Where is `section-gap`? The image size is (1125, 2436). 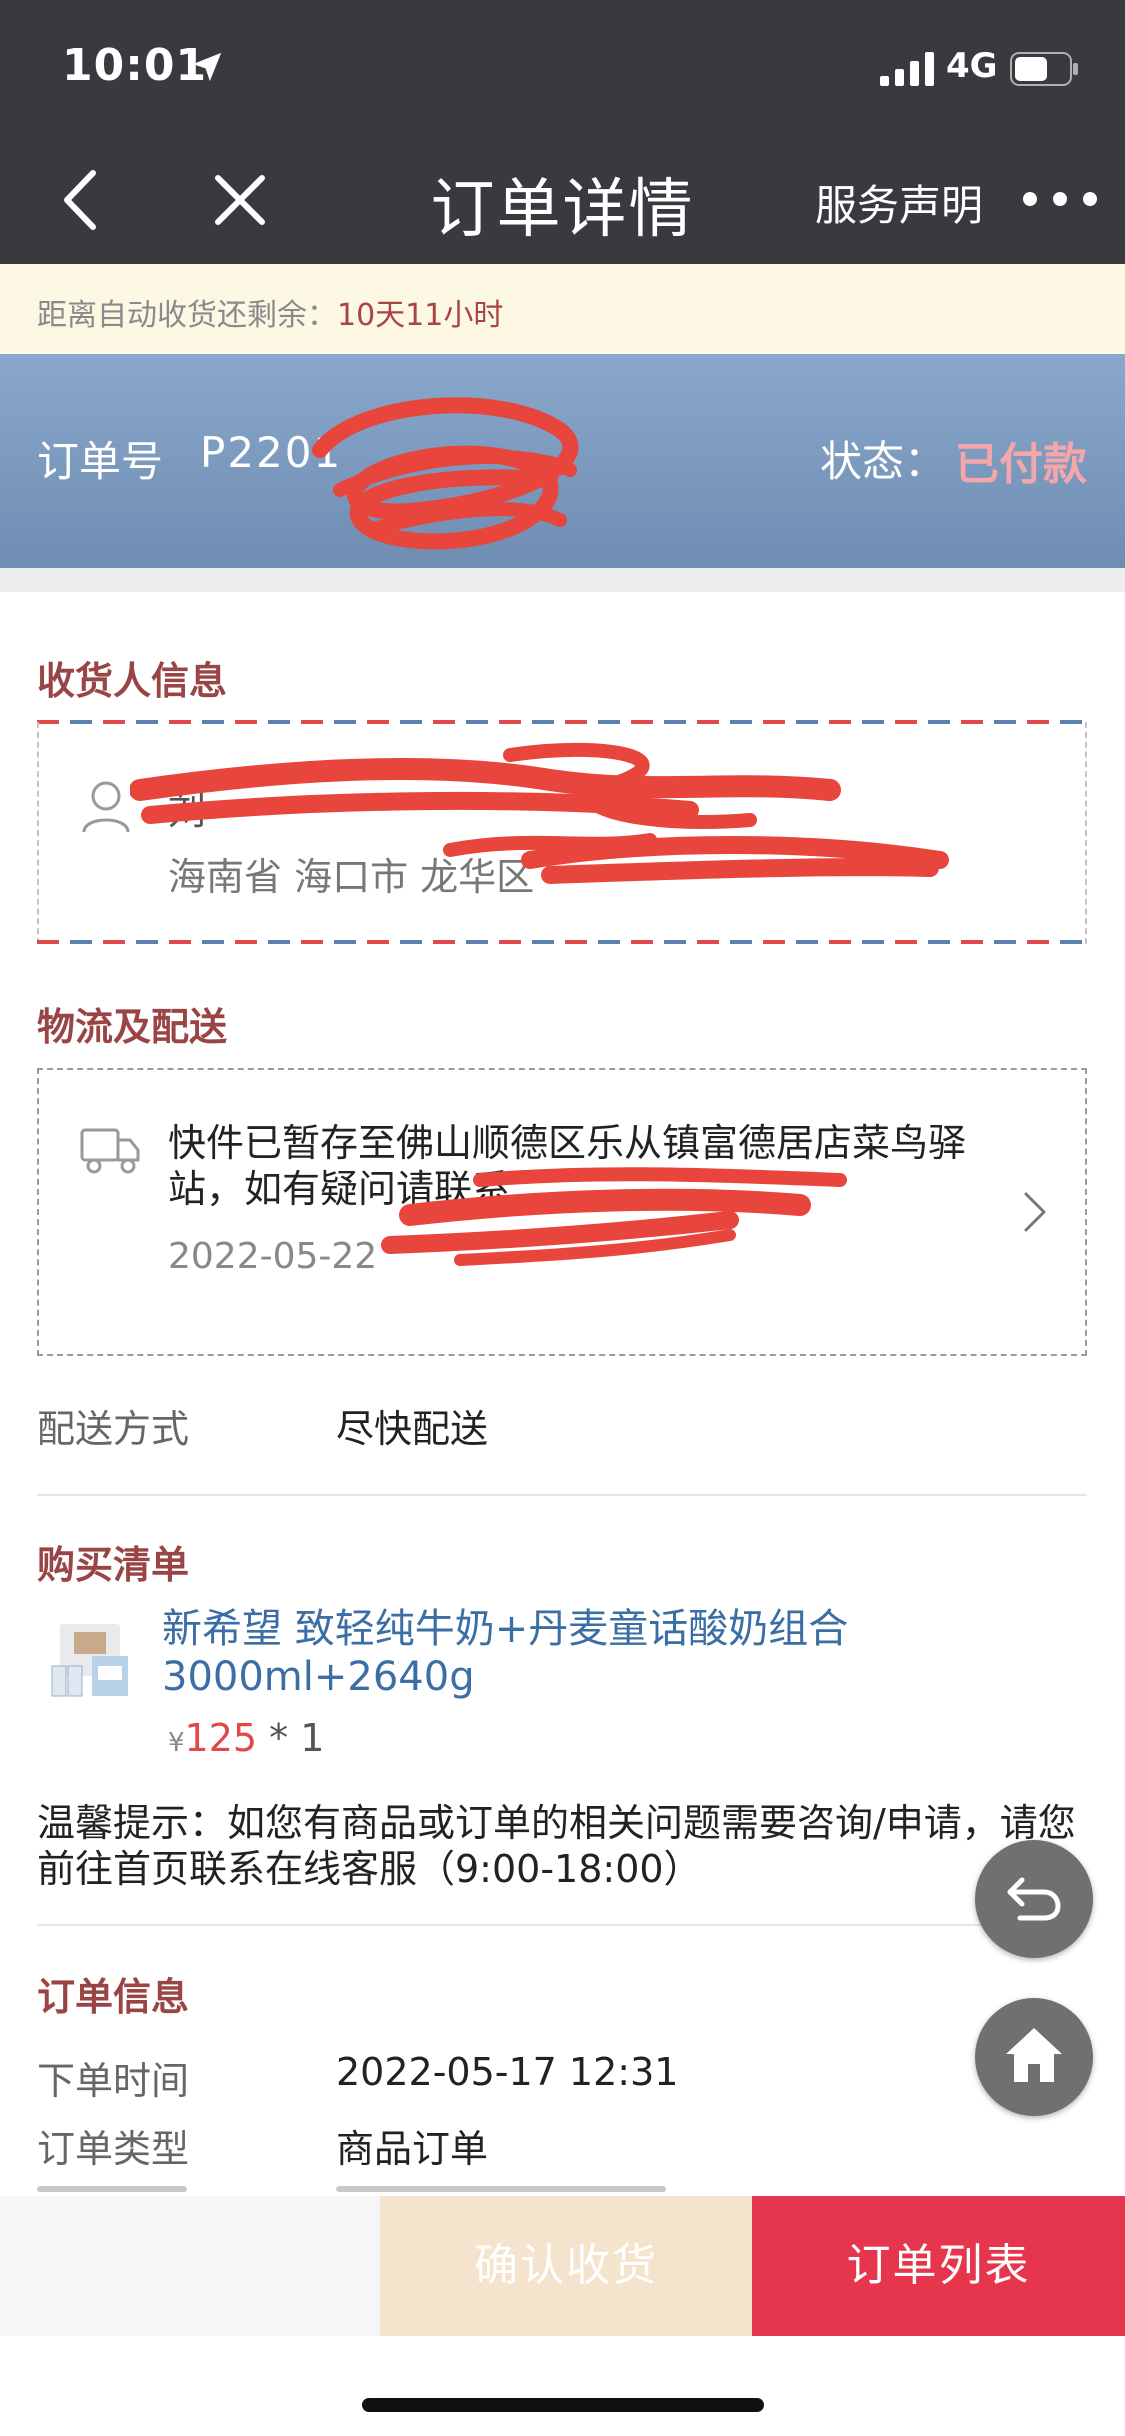
section-gap is located at coordinates (562, 580).